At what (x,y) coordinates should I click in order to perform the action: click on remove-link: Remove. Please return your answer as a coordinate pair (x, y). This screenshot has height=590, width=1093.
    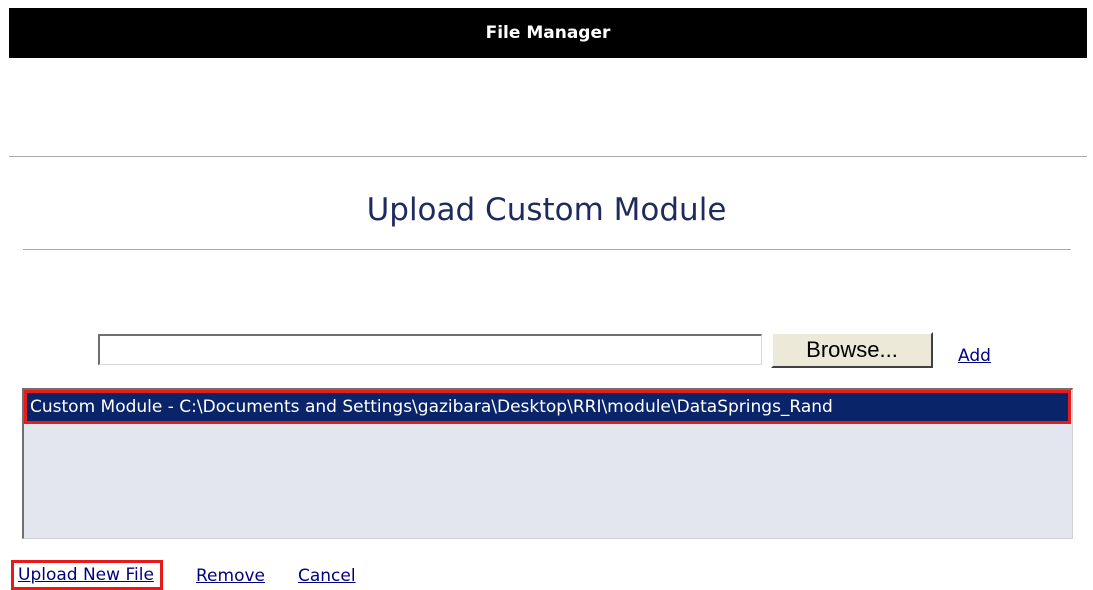
    Looking at the image, I should click on (230, 576).